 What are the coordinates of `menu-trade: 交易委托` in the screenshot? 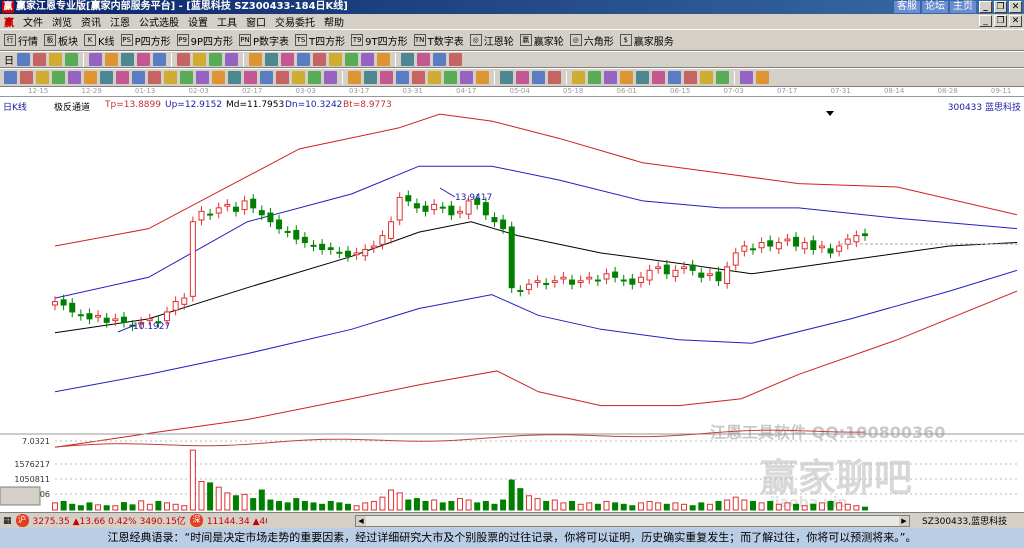 It's located at (295, 21).